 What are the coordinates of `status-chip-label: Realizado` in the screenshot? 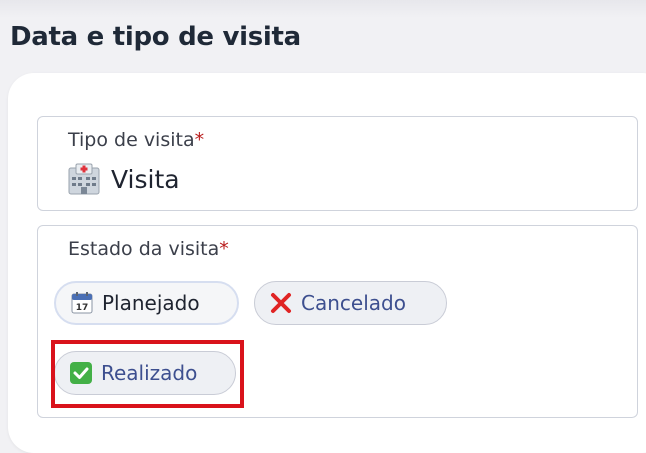 It's located at (149, 373).